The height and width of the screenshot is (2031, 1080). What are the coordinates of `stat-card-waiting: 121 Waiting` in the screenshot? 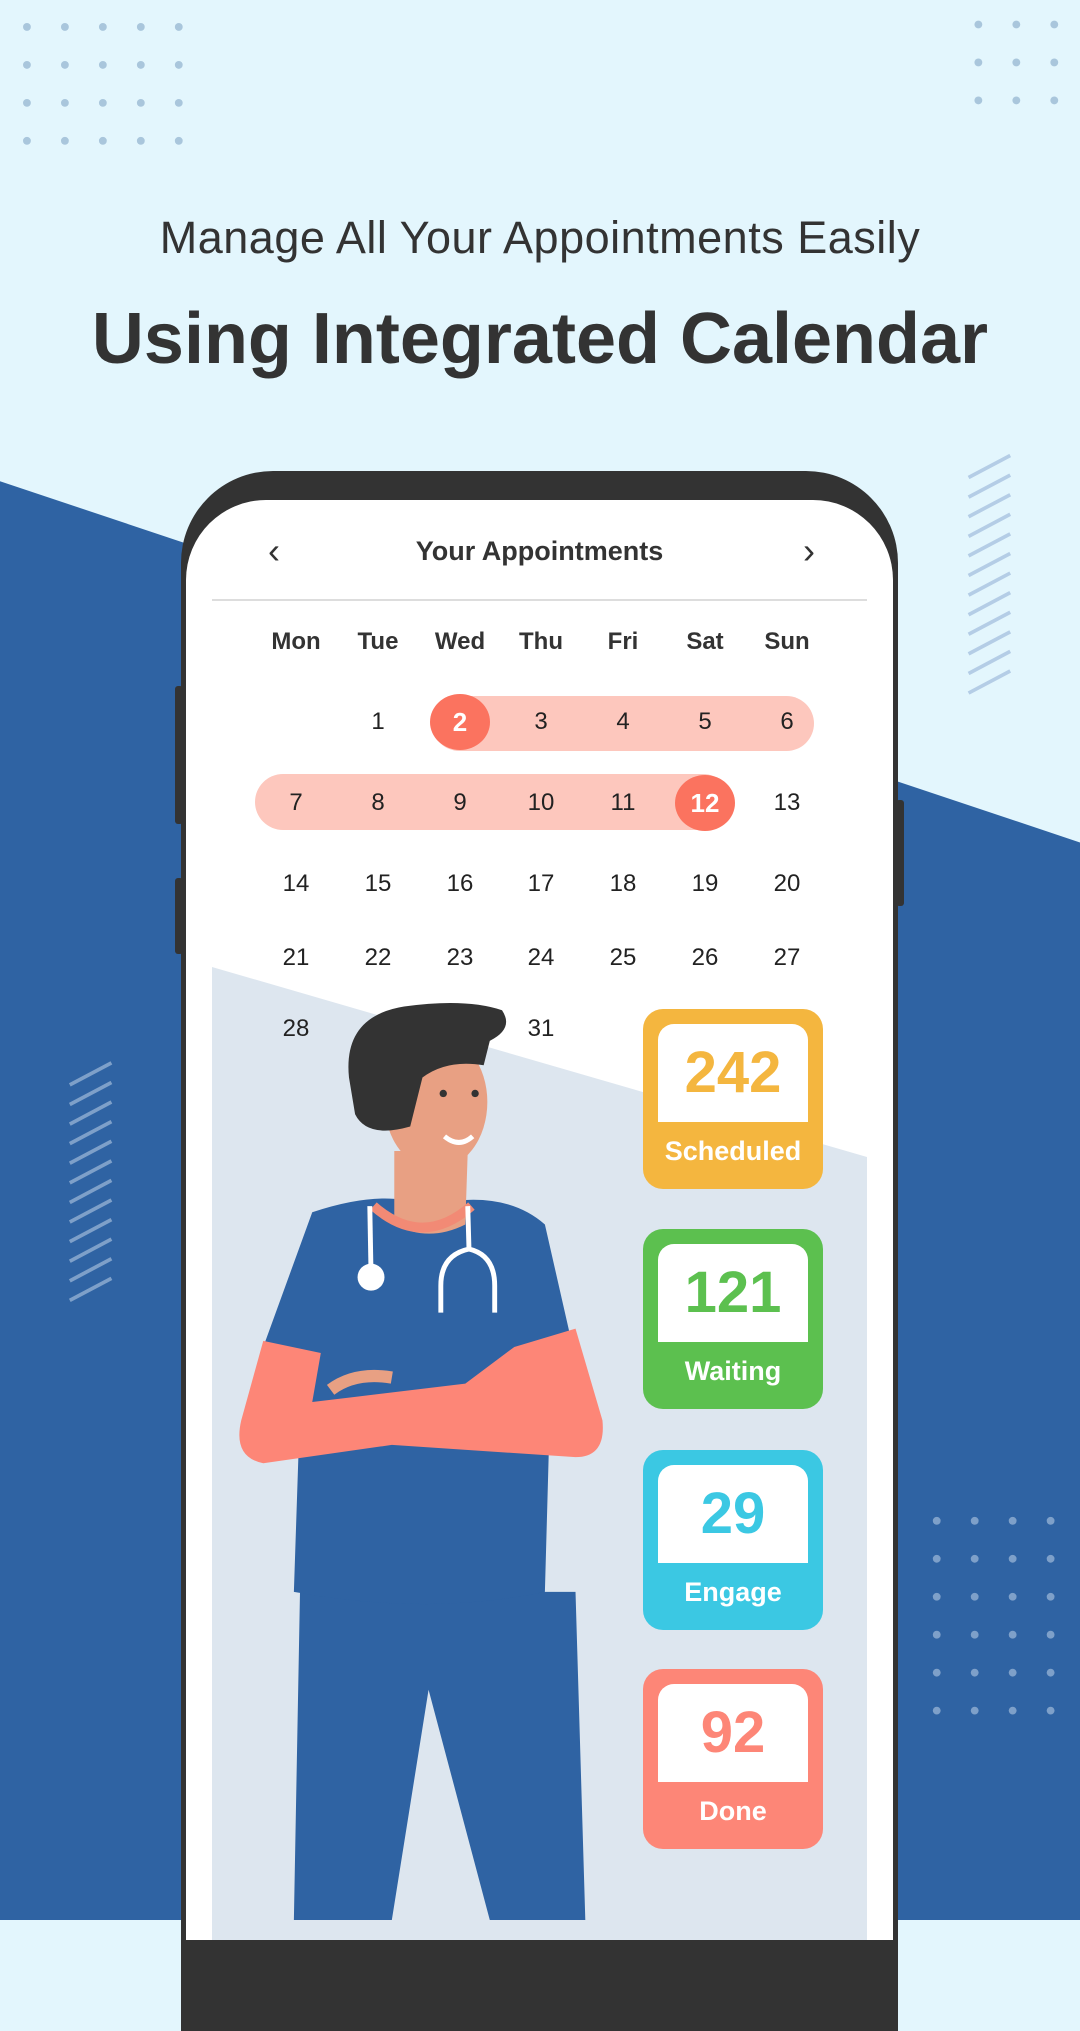 It's located at (733, 1319).